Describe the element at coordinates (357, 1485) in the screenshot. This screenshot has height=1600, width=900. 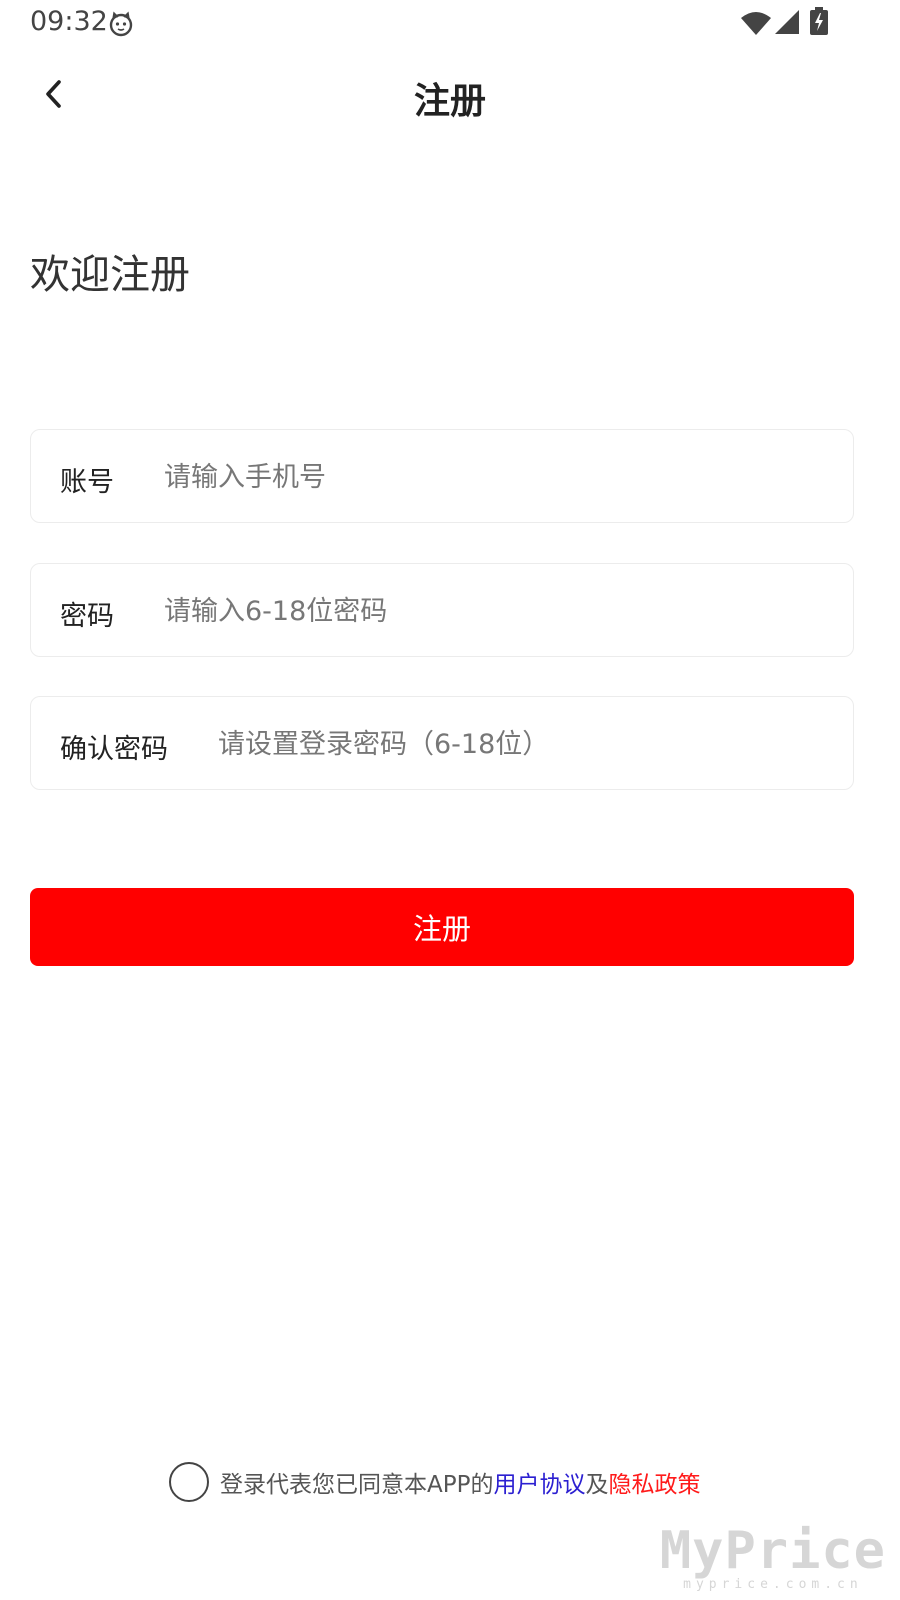
I see `agreement-prefix: 登录代表您已同意本APP的` at that location.